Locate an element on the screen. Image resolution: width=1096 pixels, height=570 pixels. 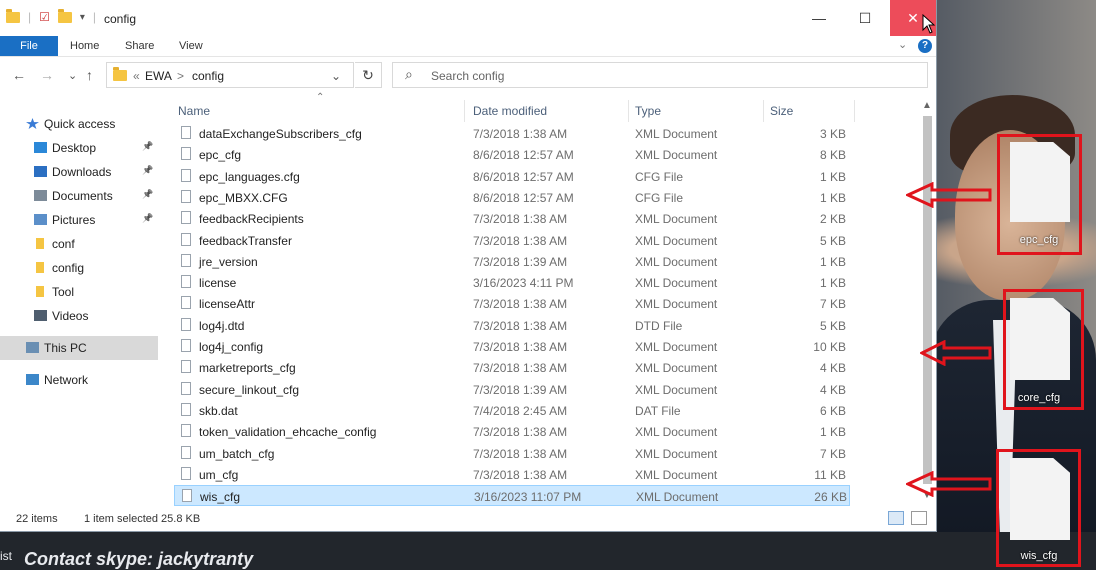
sidebar-item-this-pc: This PC is located at coordinates (79, 348).